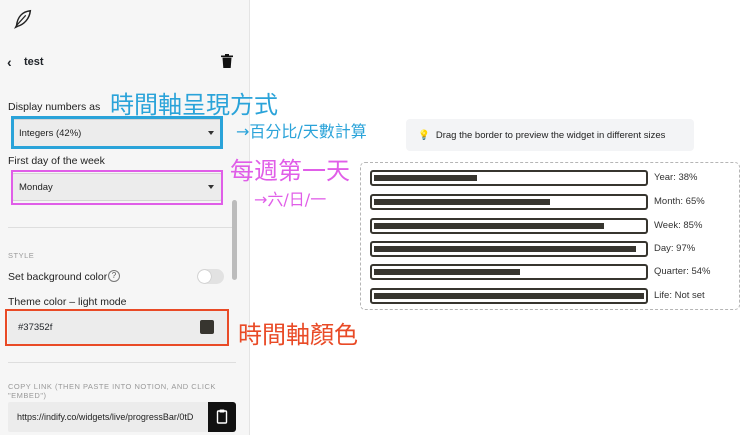  I want to click on annotation-display-mode-sub: →百分比/天數計算, so click(301, 131).